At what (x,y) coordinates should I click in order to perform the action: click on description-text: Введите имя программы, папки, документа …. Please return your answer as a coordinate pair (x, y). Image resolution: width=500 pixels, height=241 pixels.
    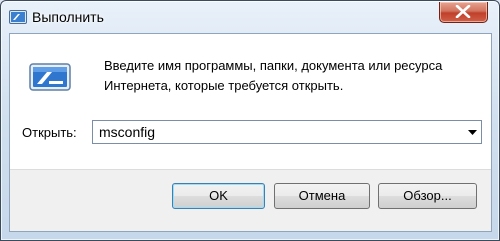
    Looking at the image, I should click on (273, 75).